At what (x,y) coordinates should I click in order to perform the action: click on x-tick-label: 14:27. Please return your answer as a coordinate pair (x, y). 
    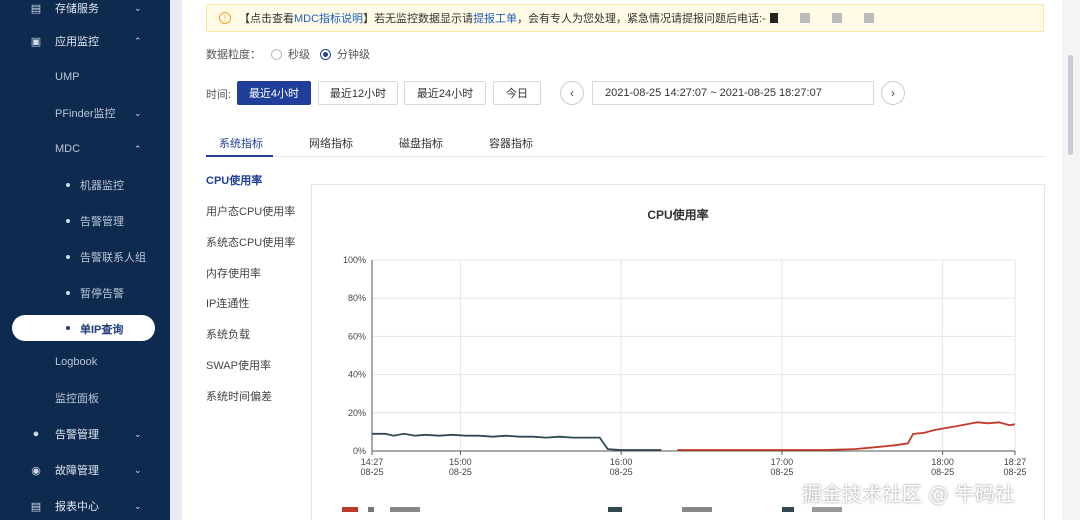
    Looking at the image, I should click on (372, 462).